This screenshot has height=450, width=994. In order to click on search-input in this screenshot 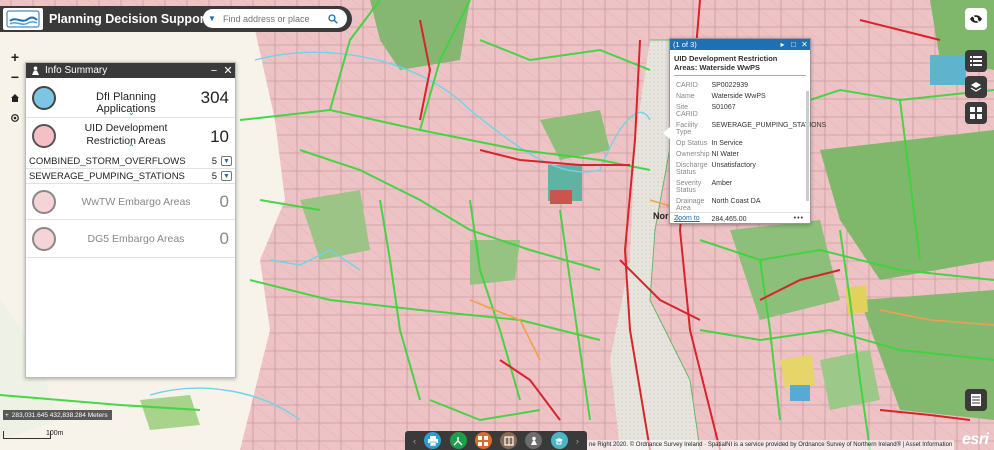, I will do `click(271, 18)`.